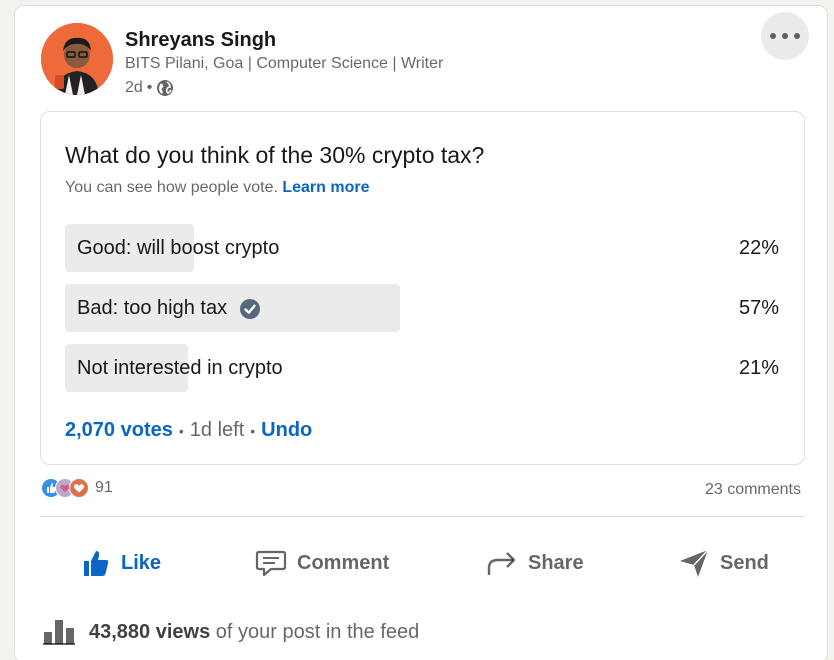 The height and width of the screenshot is (660, 834). I want to click on reactions-summary: 91, so click(77, 488).